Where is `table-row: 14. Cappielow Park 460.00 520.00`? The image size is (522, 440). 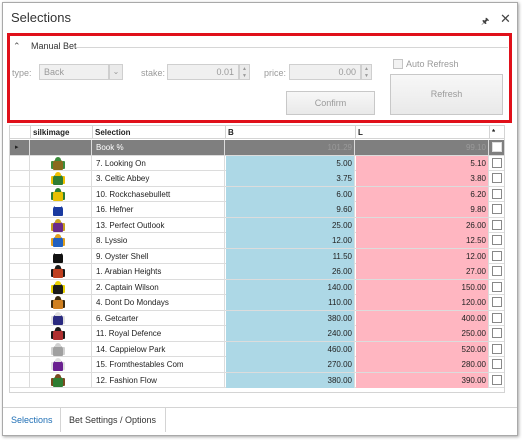 table-row: 14. Cappielow Park 460.00 520.00 is located at coordinates (257, 349).